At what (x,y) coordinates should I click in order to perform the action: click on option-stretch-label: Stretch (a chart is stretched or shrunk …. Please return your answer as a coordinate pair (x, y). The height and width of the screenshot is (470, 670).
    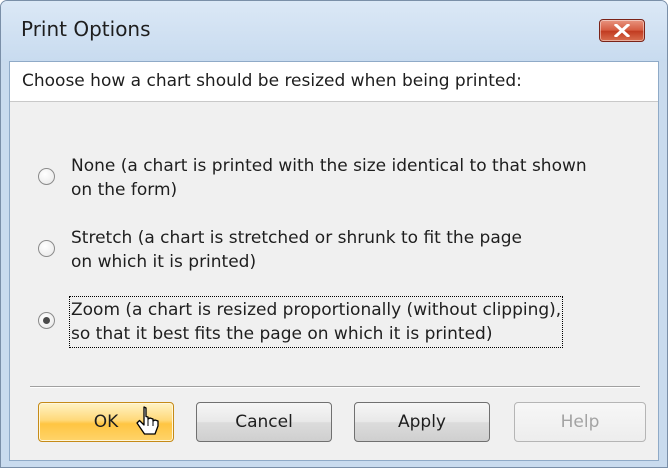
    Looking at the image, I should click on (296, 250).